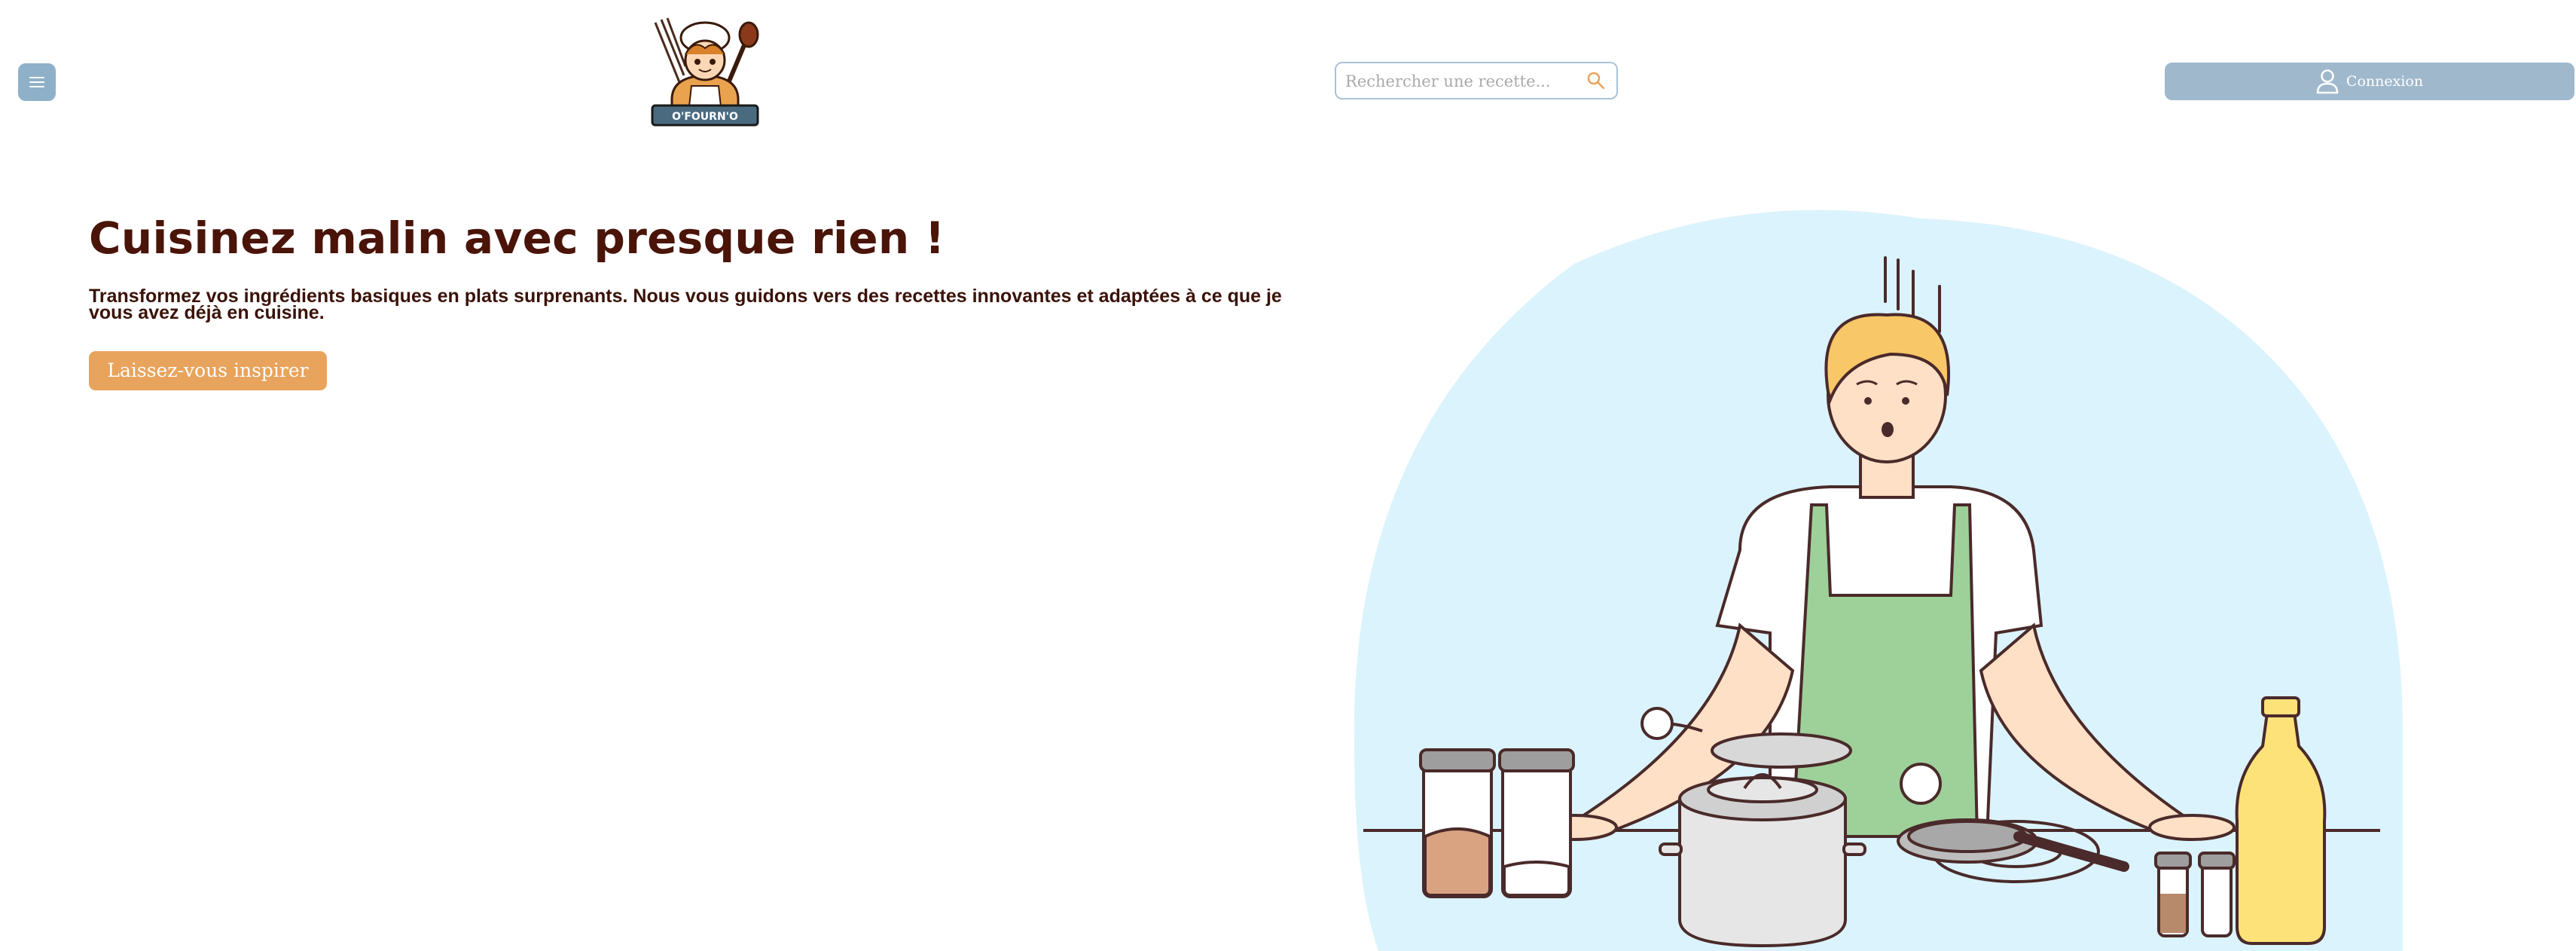  What do you see at coordinates (2385, 81) in the screenshot?
I see `login-label: Connexion` at bounding box center [2385, 81].